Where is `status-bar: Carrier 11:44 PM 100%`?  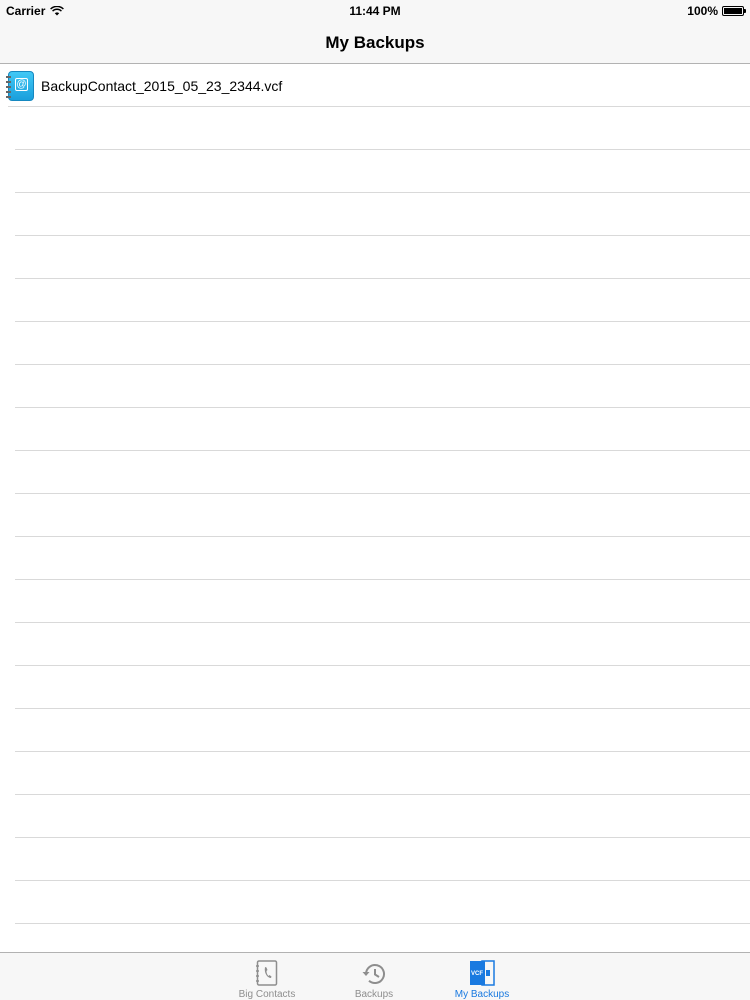 status-bar: Carrier 11:44 PM 100% is located at coordinates (375, 11).